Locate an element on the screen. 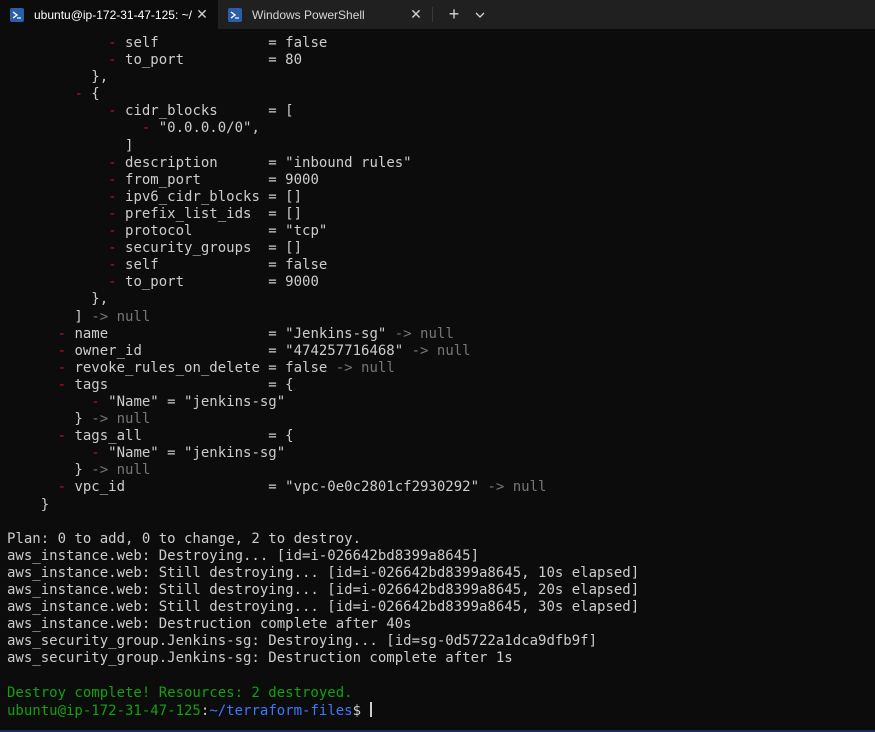  terminal-text: owner_id = "474257716468" is located at coordinates (235, 350).